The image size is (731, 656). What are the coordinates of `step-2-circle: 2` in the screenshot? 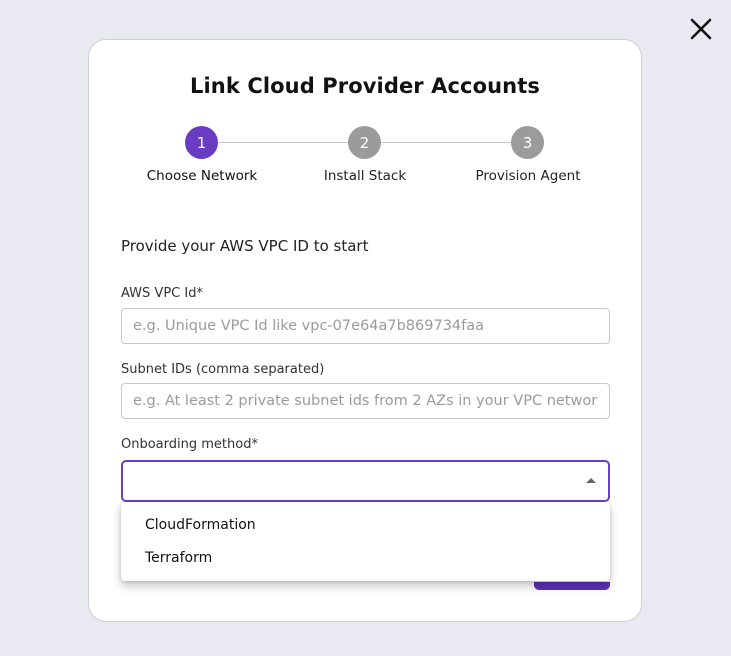 It's located at (364, 142).